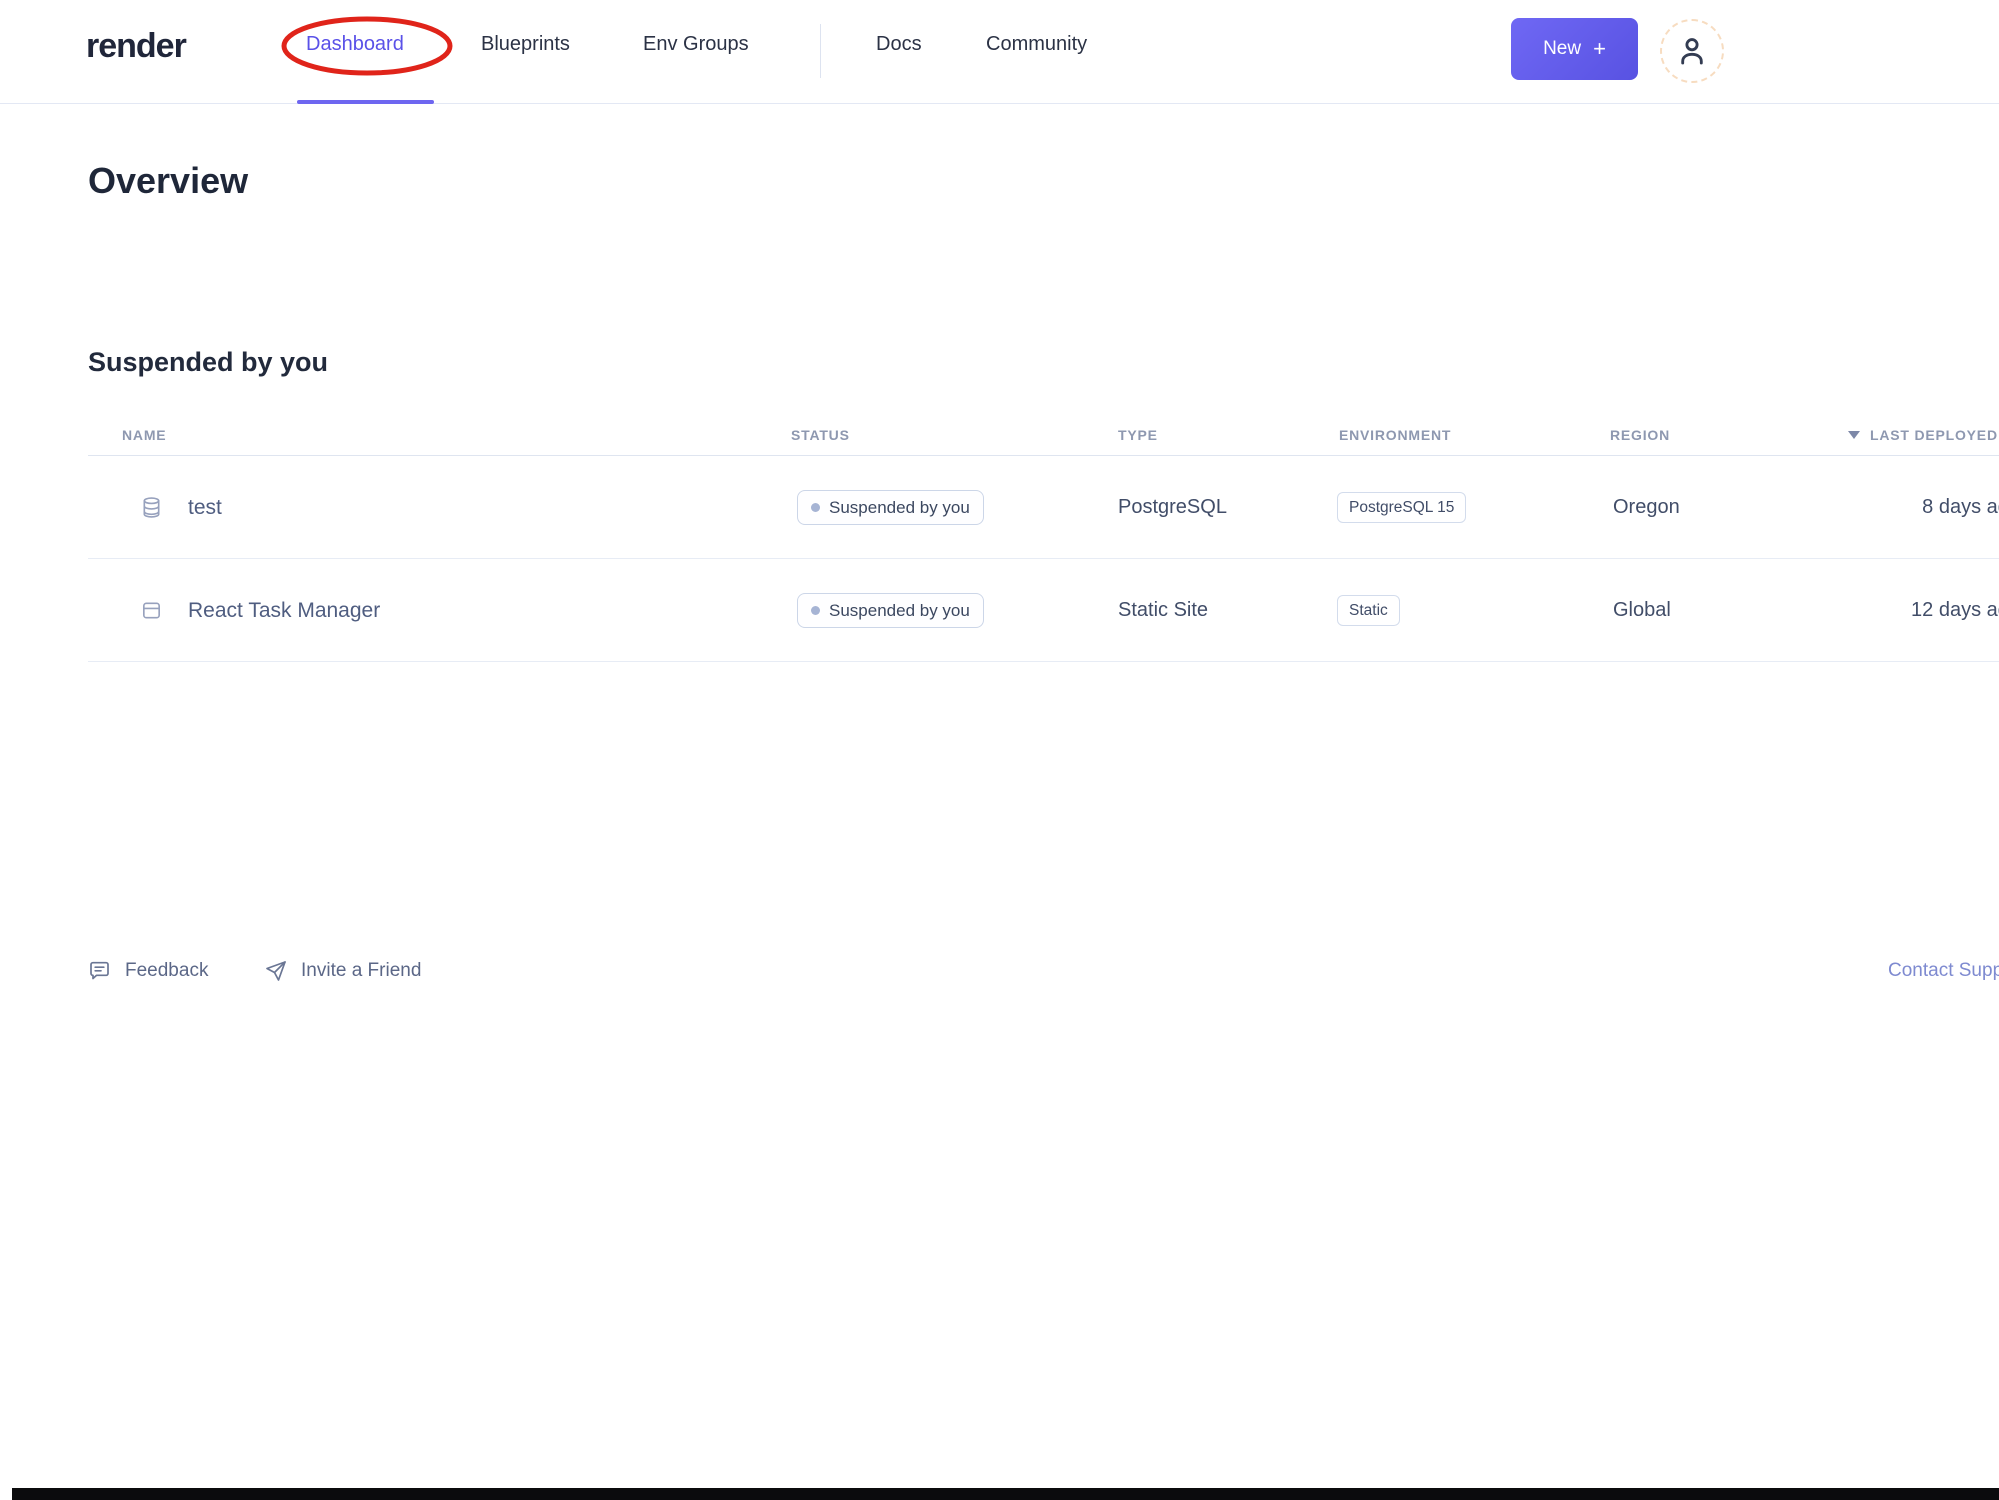  What do you see at coordinates (181, 507) in the screenshot?
I see `service-name-cell: test` at bounding box center [181, 507].